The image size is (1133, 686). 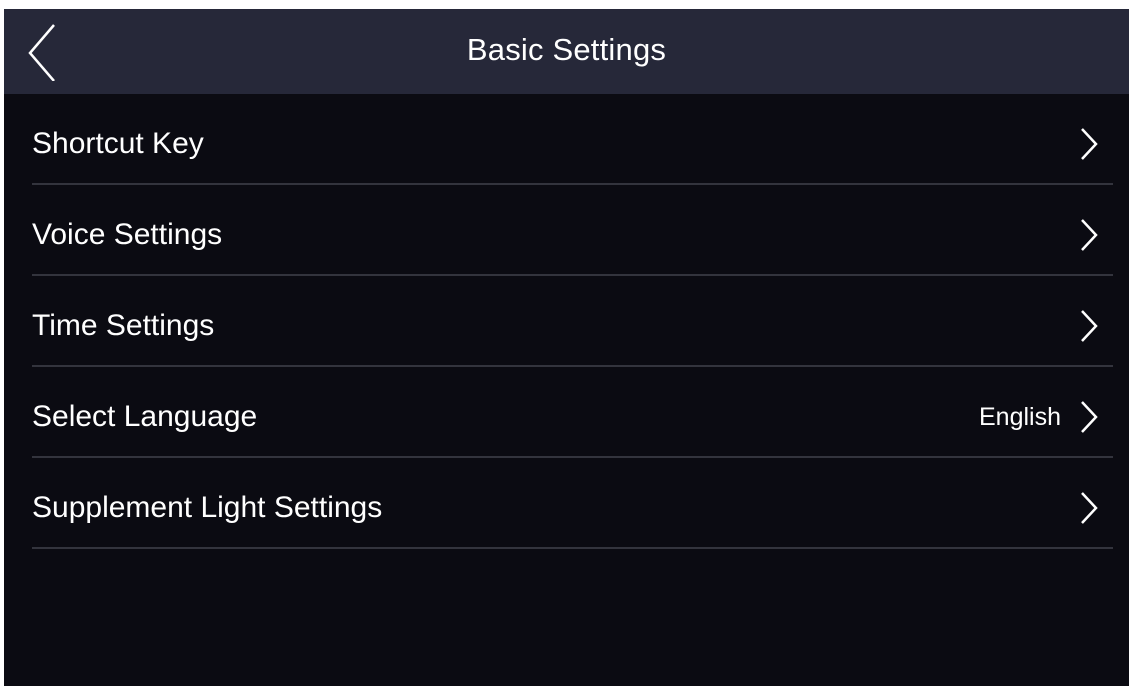 I want to click on page-title: Basic Settings, so click(x=566, y=49).